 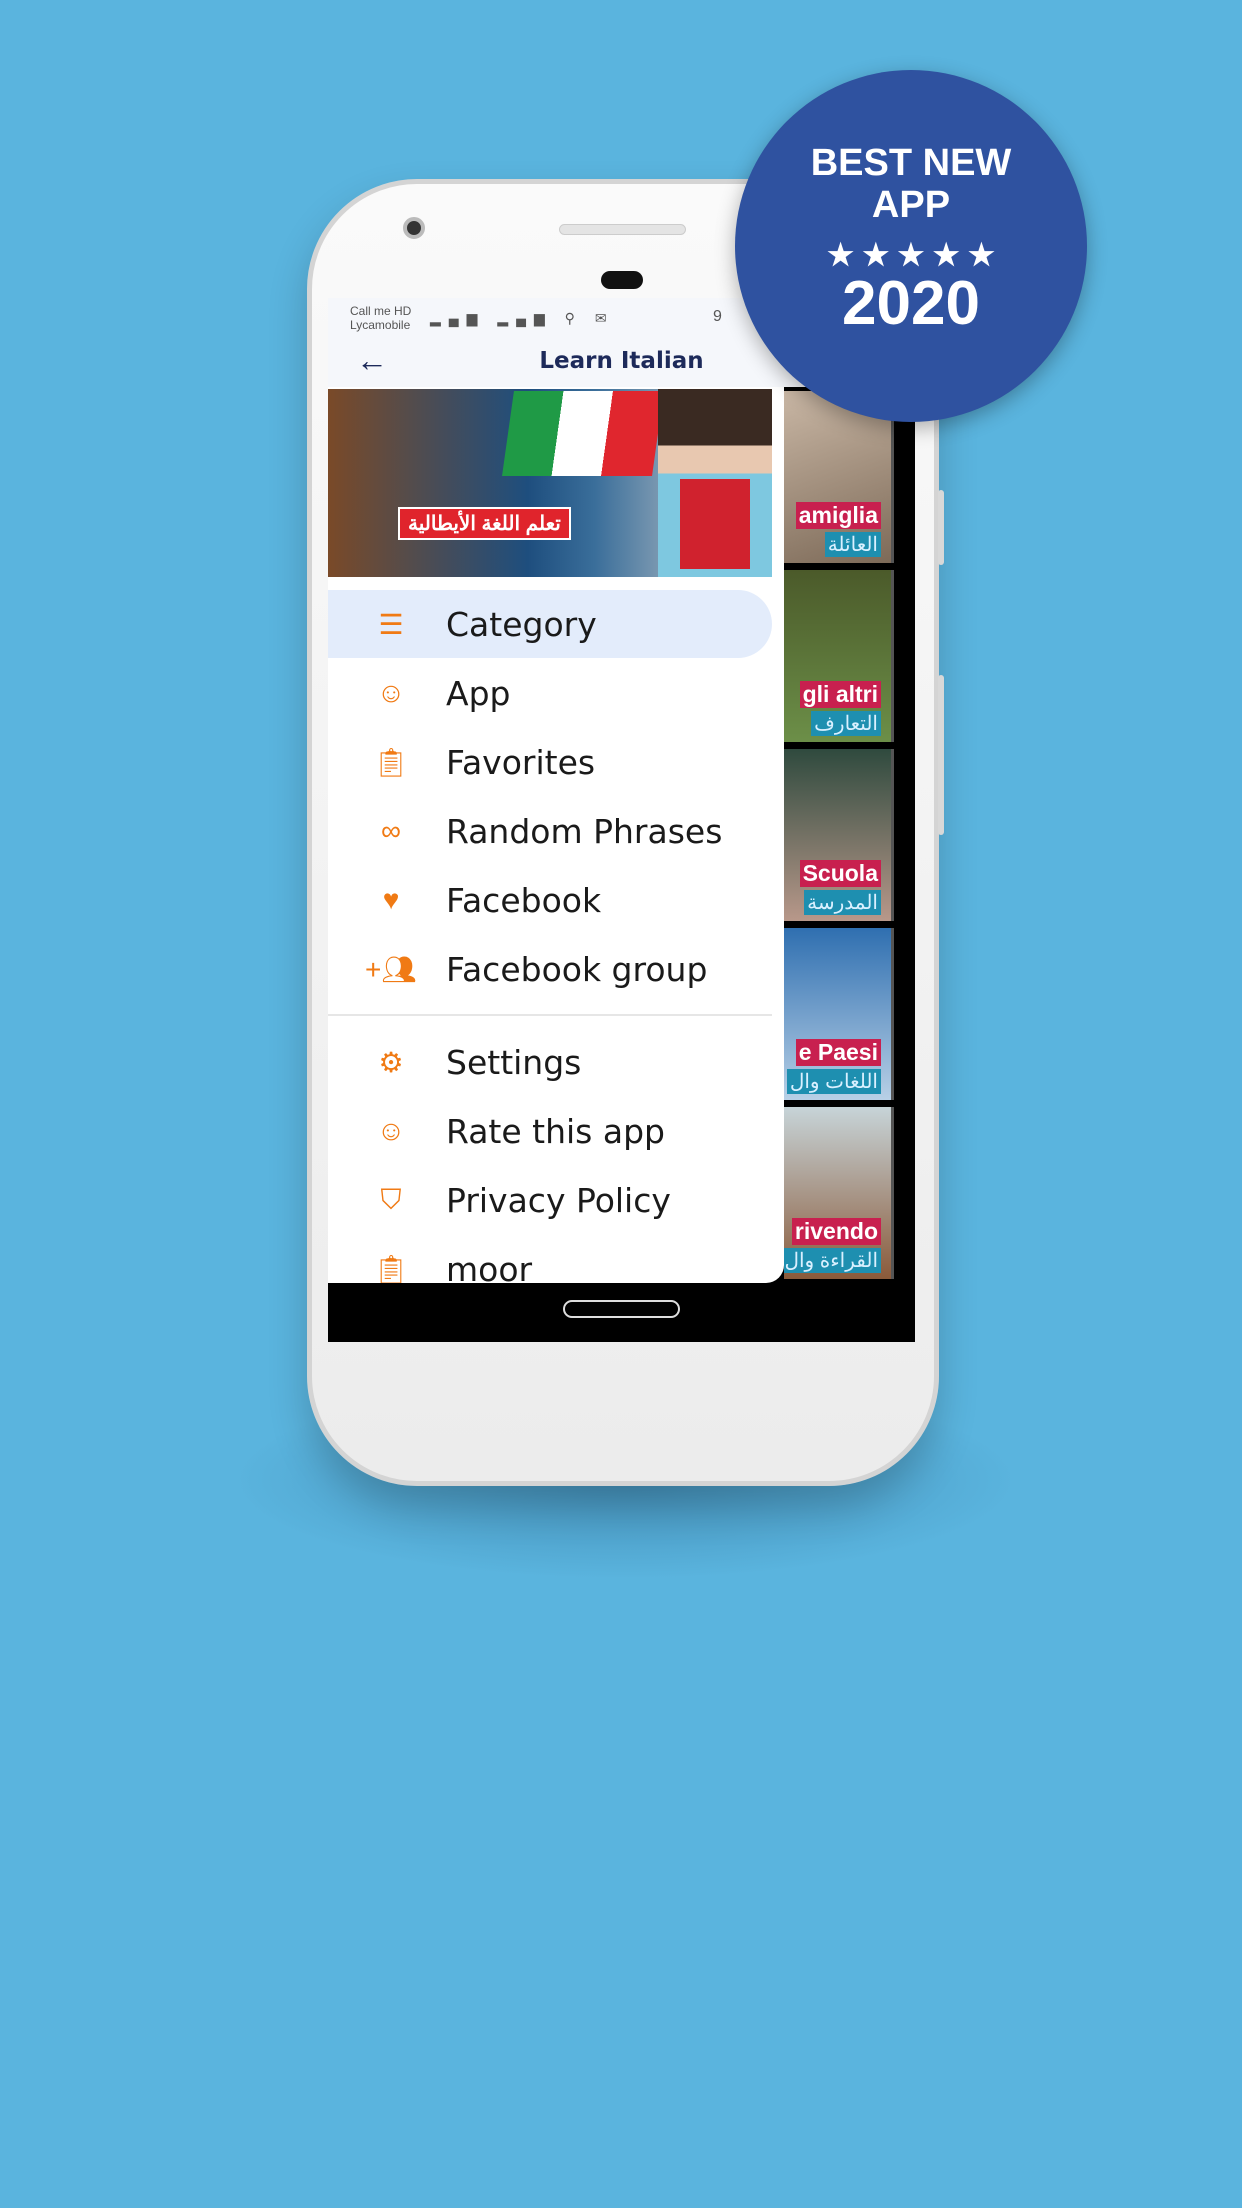 What do you see at coordinates (558, 1200) in the screenshot?
I see `drawer-item-label: Privacy Policy` at bounding box center [558, 1200].